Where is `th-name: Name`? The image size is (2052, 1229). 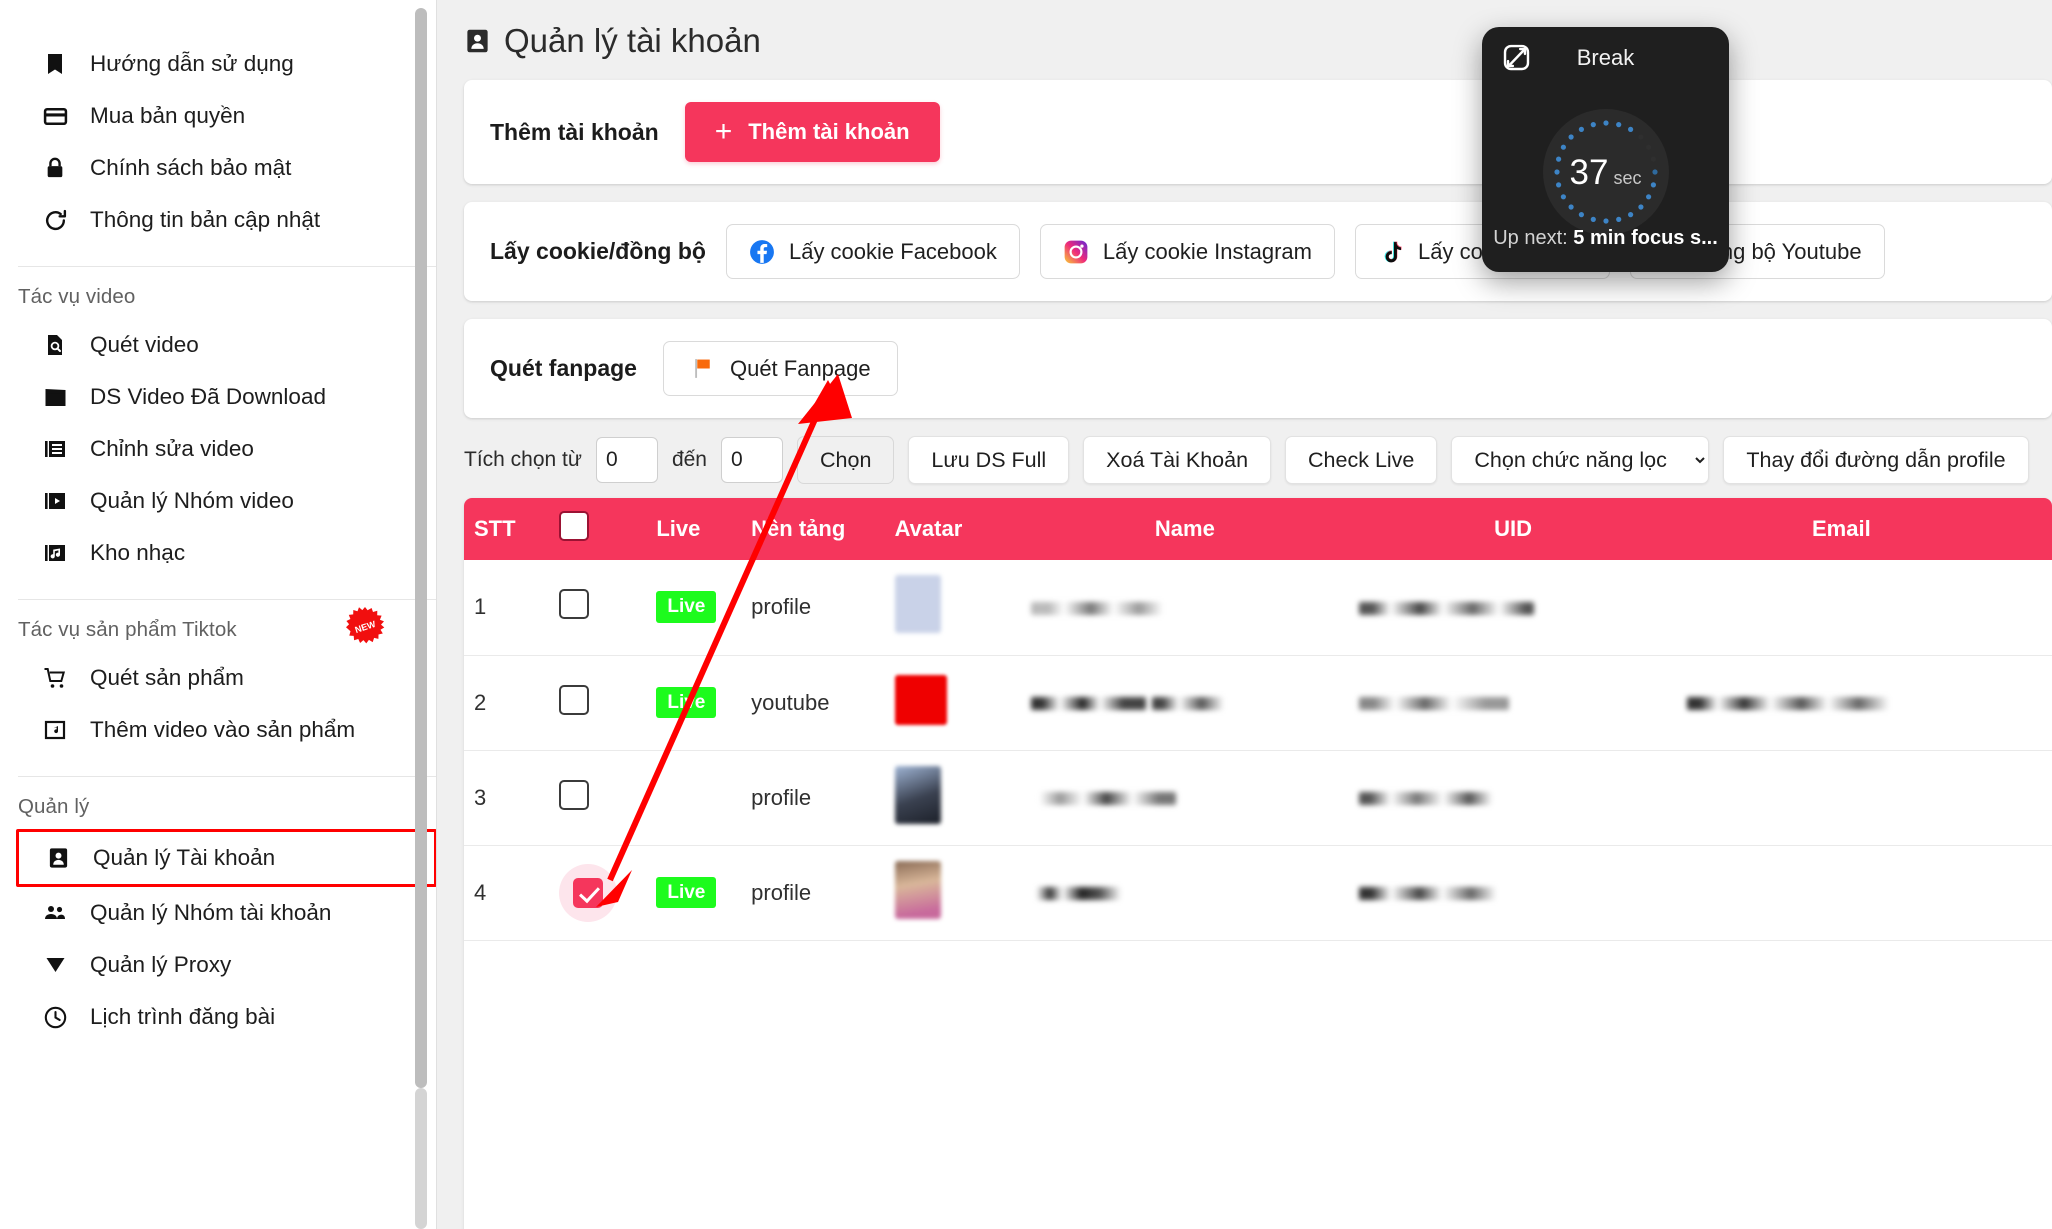 th-name: Name is located at coordinates (1184, 529).